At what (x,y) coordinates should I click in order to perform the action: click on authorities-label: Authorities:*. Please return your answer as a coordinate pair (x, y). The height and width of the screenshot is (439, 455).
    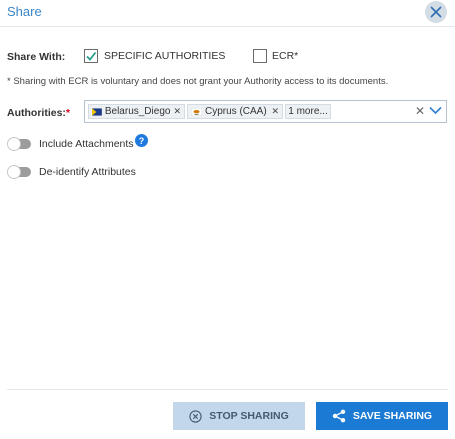
    Looking at the image, I should click on (38, 113).